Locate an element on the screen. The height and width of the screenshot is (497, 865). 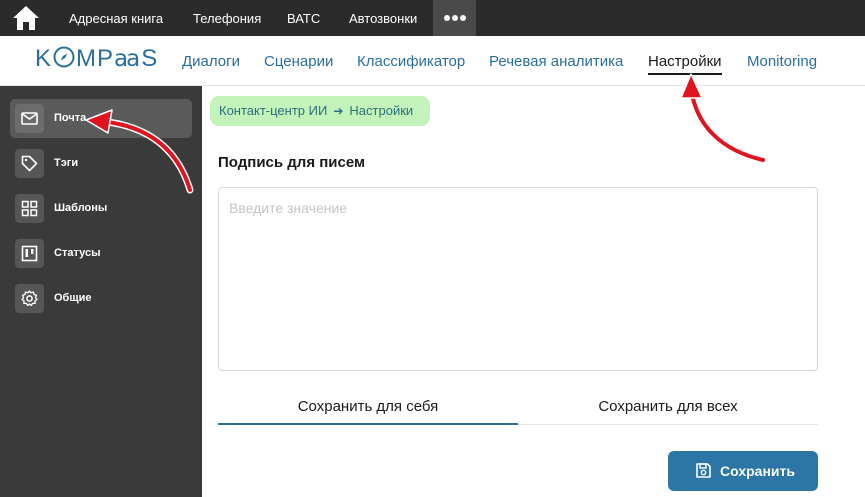
gear-icon is located at coordinates (29, 298).